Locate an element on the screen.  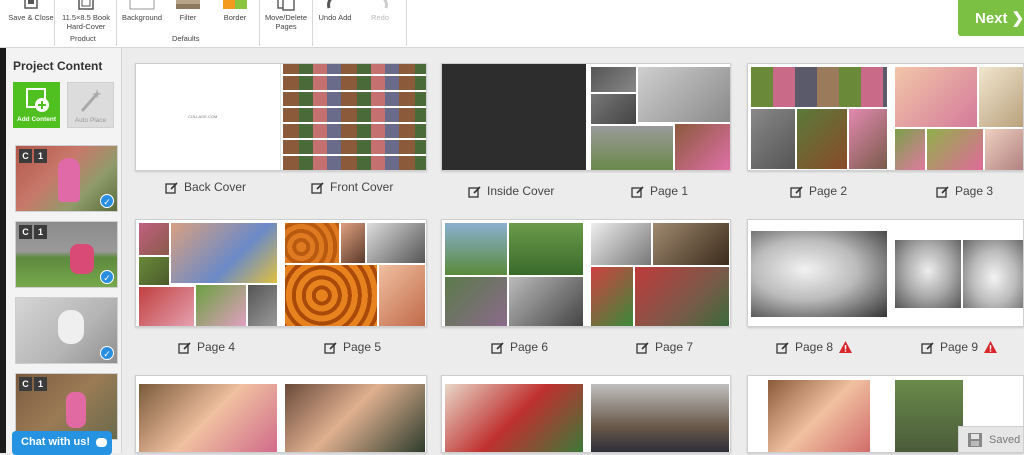
back-cover-page: COLLAGE.COM is located at coordinates (208, 117).